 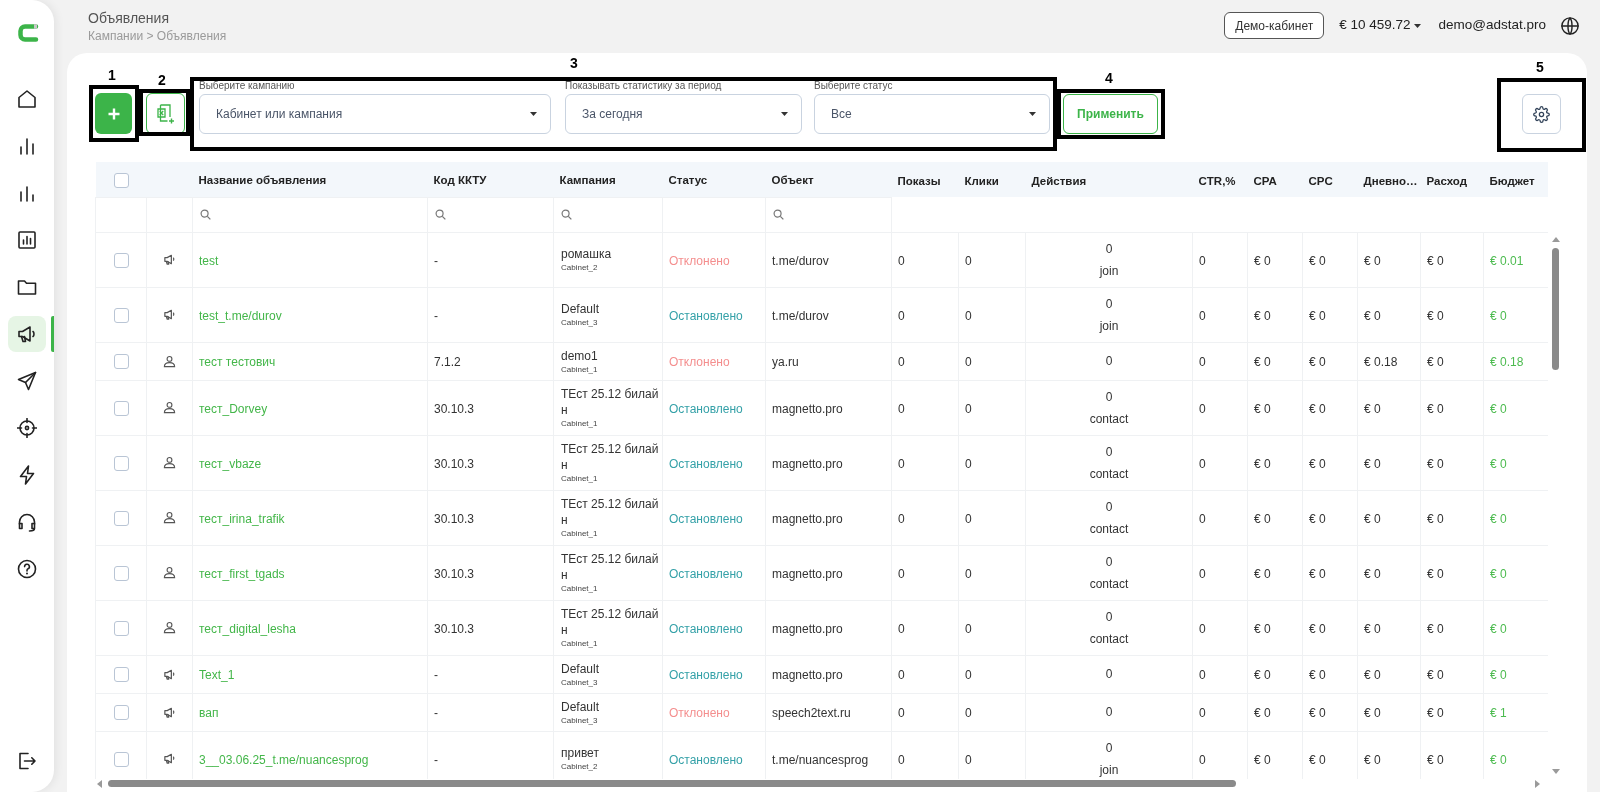 I want to click on cabinet-name: Cabinet_2, so click(x=579, y=267).